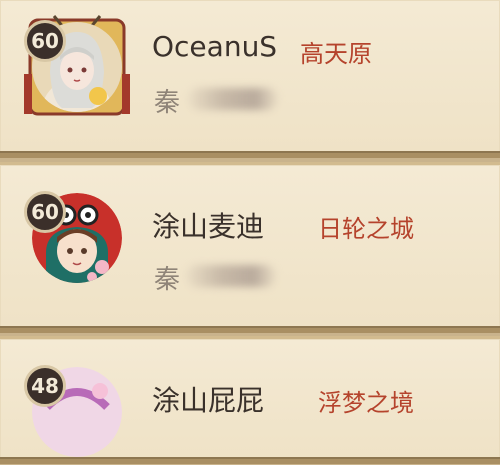 This screenshot has width=500, height=465. I want to click on server-name: 高天原, so click(336, 54).